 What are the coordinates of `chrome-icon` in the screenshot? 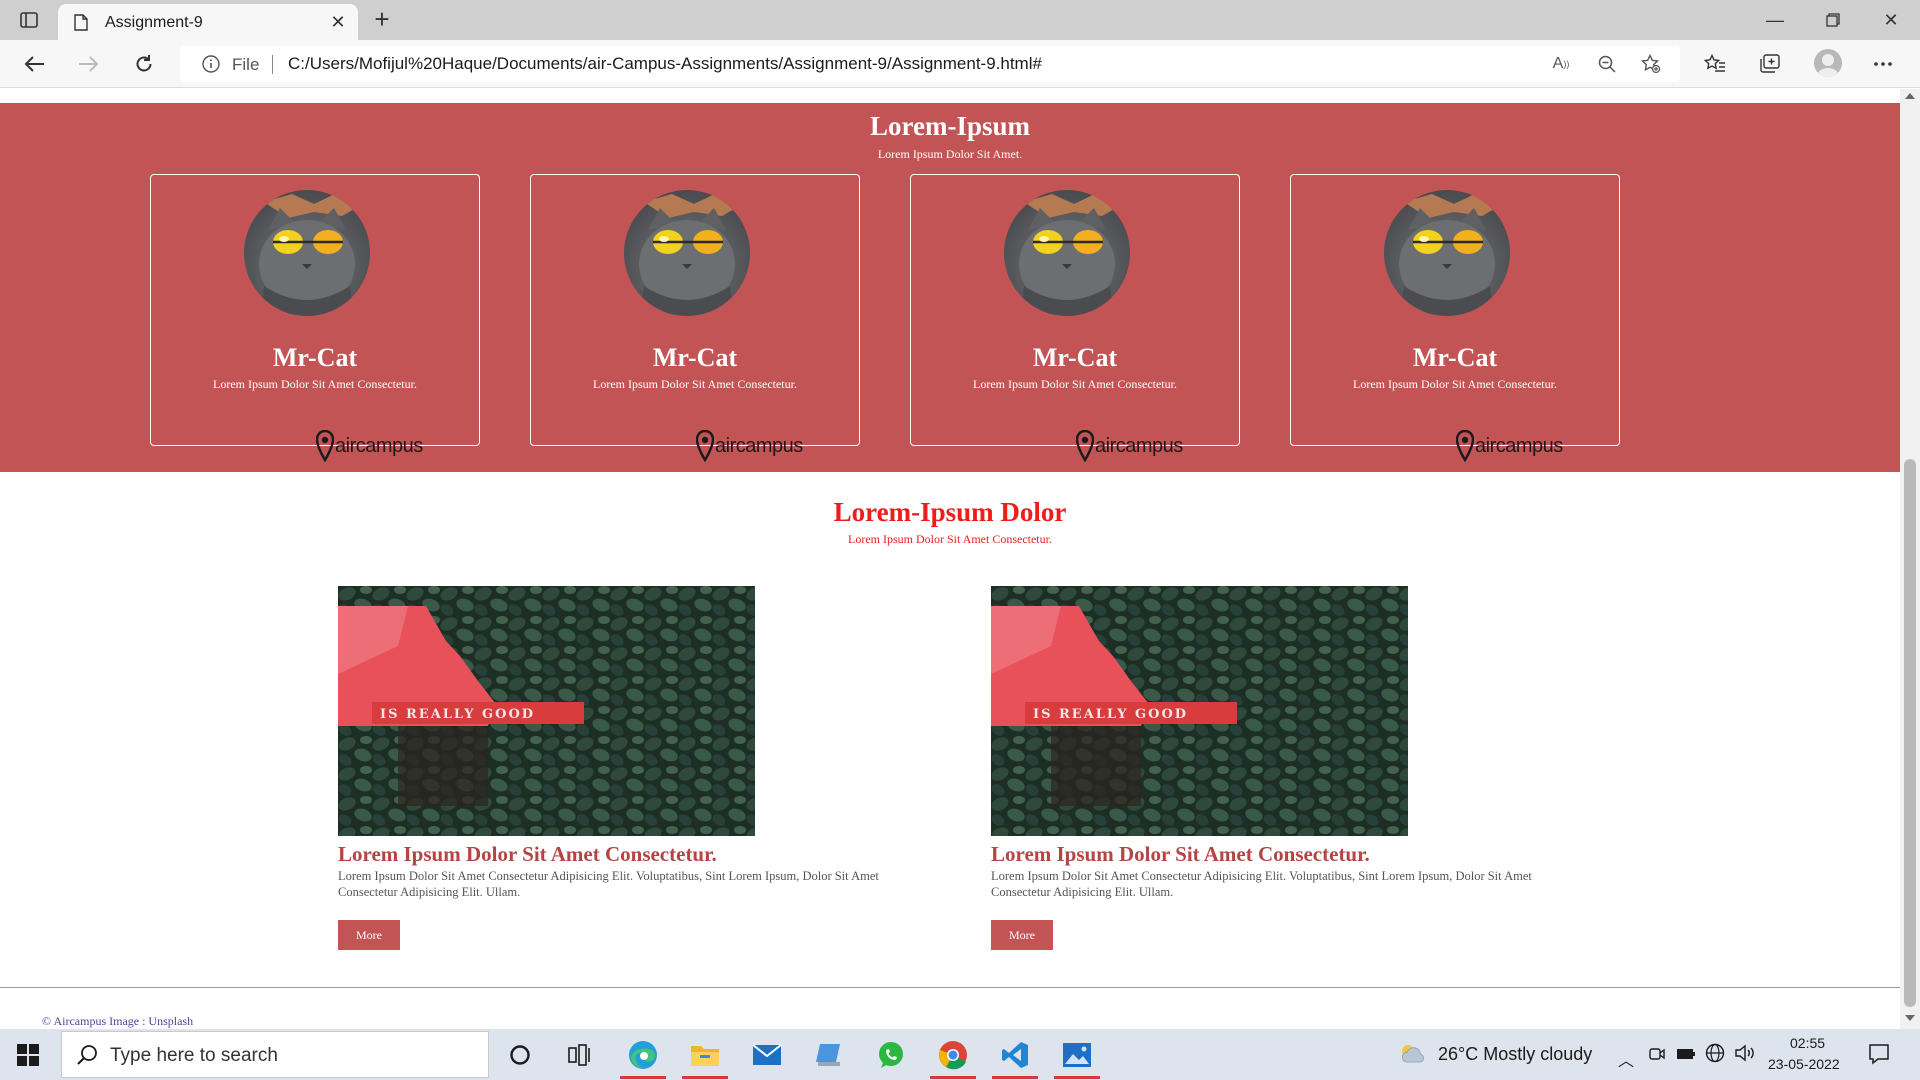 It's located at (953, 1056).